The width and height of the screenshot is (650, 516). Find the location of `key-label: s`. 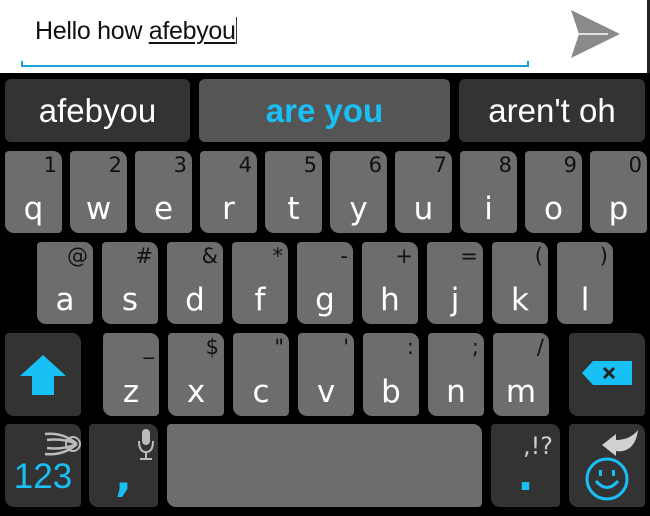

key-label: s is located at coordinates (130, 300).